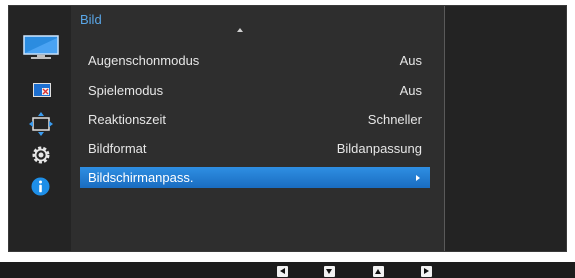 This screenshot has width=575, height=278. What do you see at coordinates (91, 19) in the screenshot?
I see `menu-title: Bild` at bounding box center [91, 19].